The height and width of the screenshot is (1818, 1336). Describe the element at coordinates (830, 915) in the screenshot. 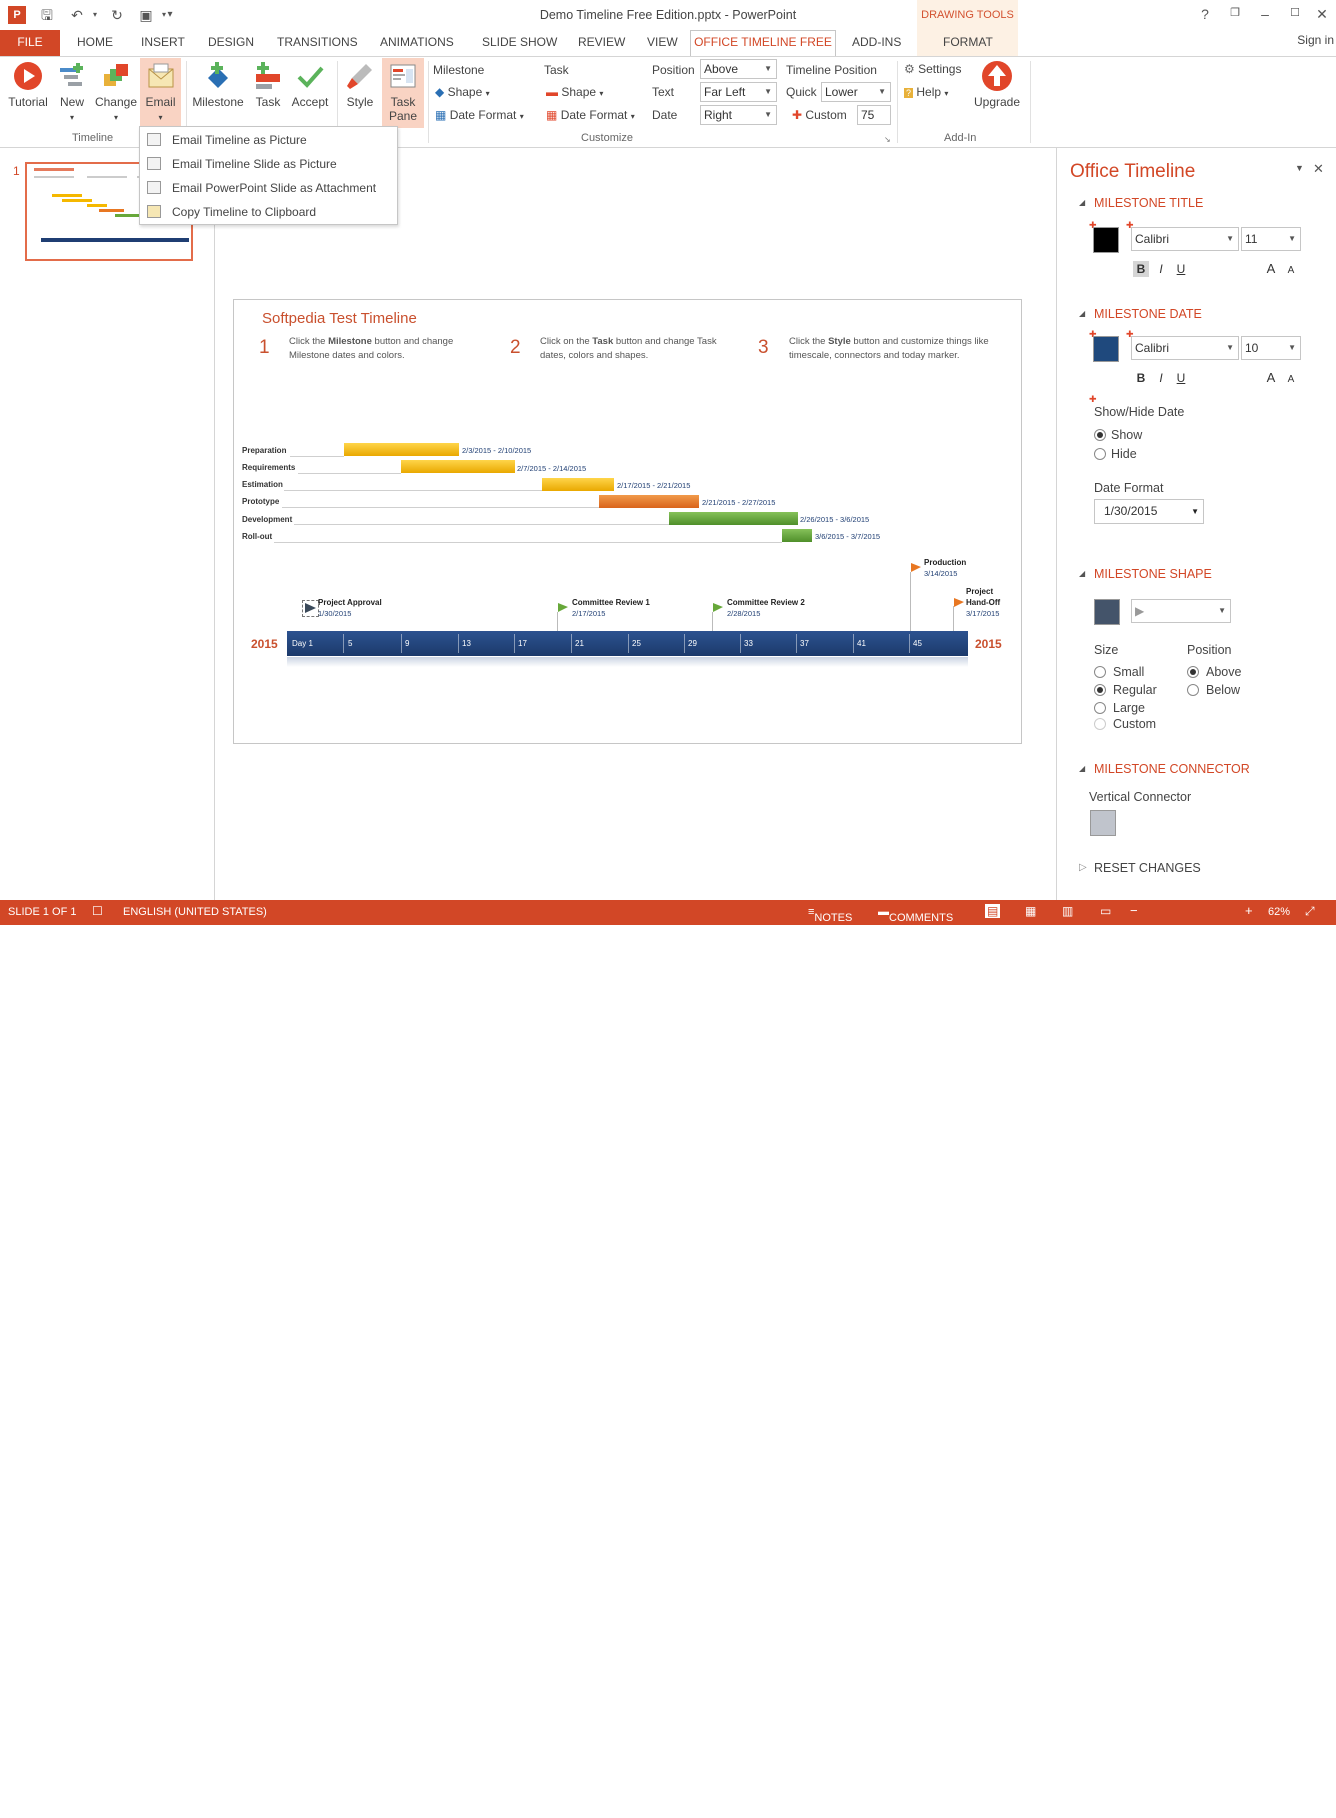

I see `notes-button: ≡ NOTES` at that location.